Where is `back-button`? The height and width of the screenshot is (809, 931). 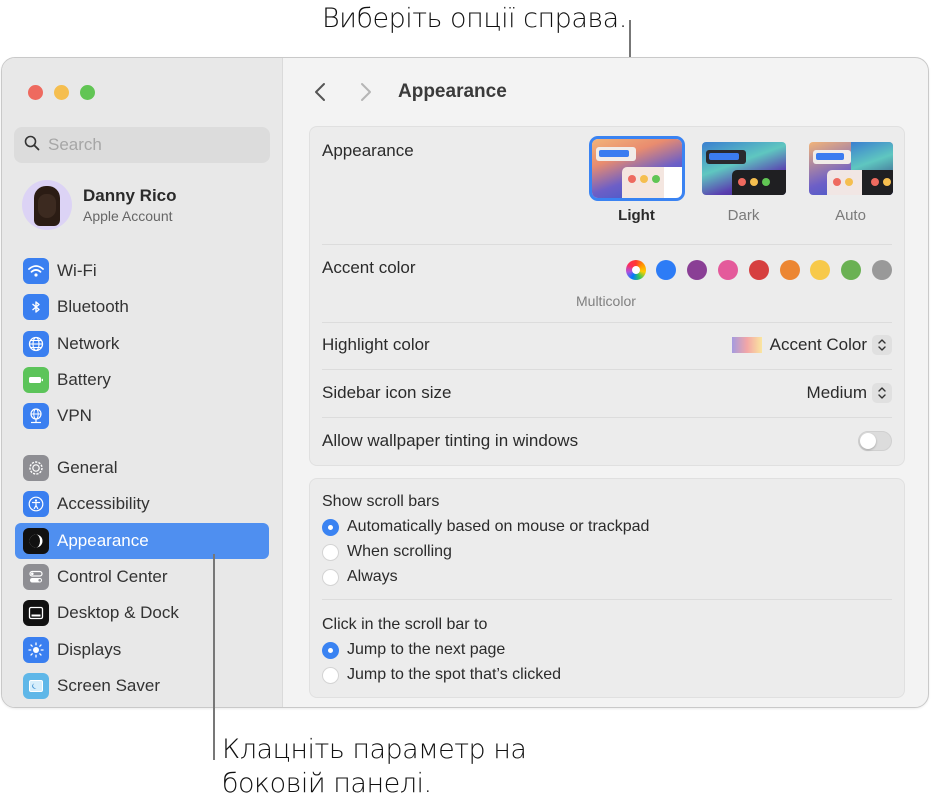 back-button is located at coordinates (320, 92).